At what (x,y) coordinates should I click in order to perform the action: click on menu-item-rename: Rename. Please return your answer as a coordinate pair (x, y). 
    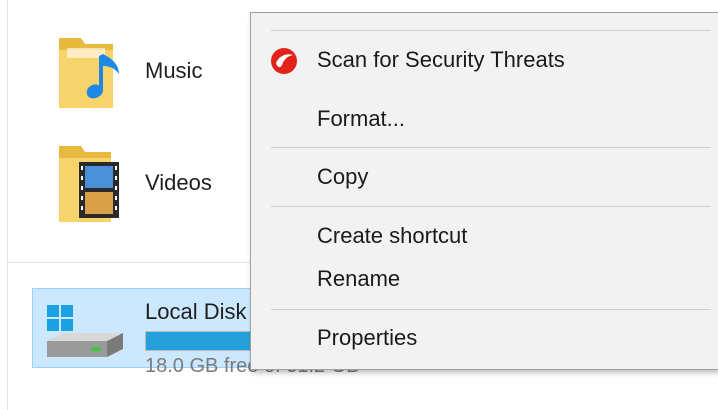
    Looking at the image, I should click on (484, 279).